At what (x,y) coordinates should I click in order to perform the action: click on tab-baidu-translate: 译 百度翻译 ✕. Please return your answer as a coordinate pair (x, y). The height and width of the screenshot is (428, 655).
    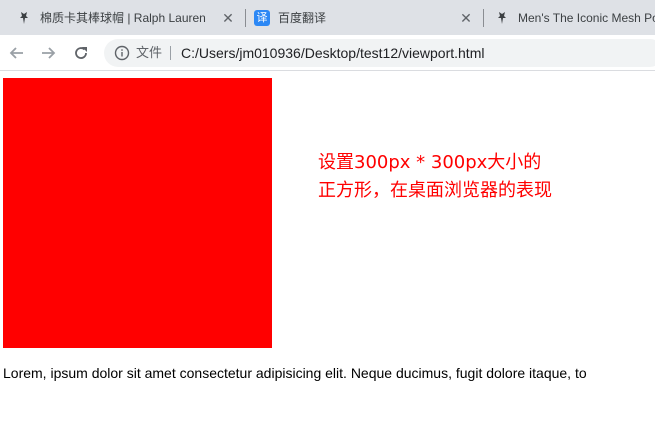
    Looking at the image, I should click on (364, 17).